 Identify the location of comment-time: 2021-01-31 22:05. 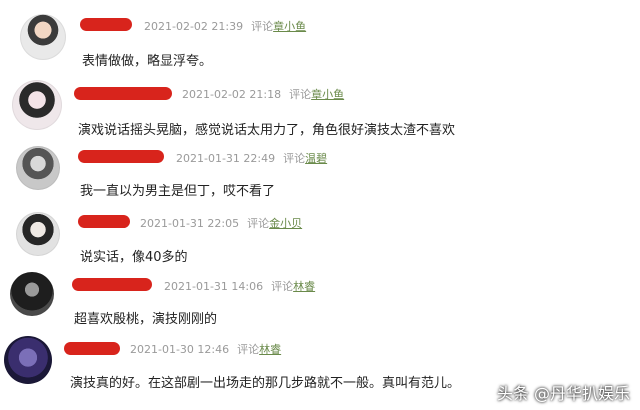
(190, 223).